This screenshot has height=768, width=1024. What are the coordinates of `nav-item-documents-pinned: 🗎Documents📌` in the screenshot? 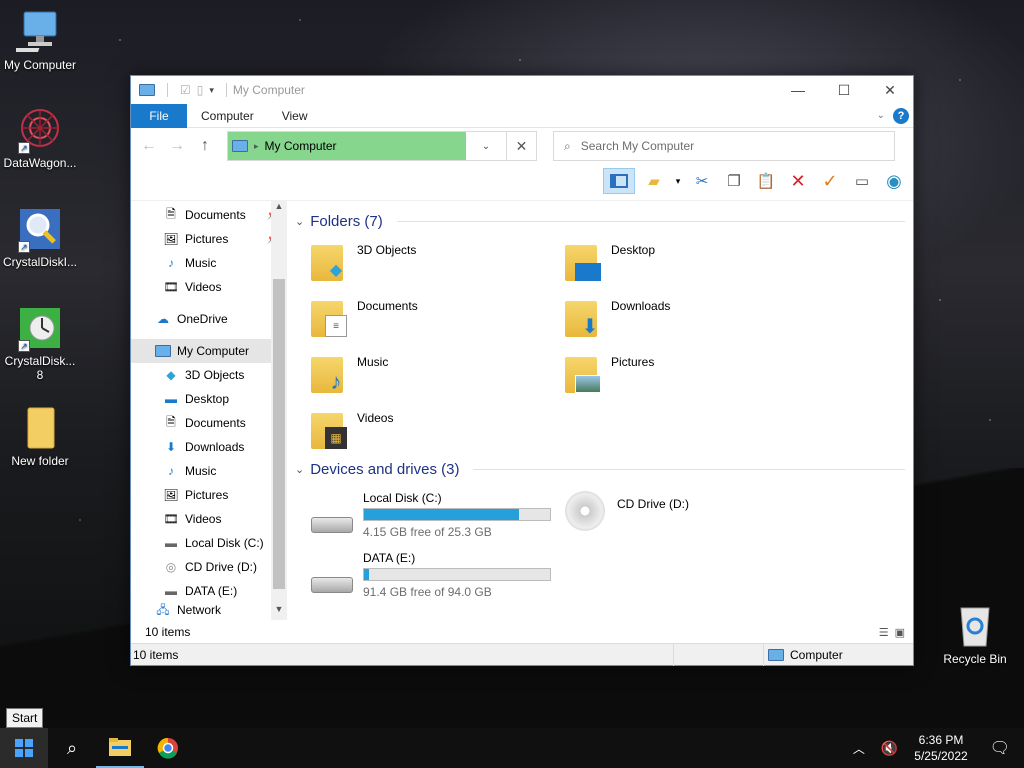 It's located at (209, 215).